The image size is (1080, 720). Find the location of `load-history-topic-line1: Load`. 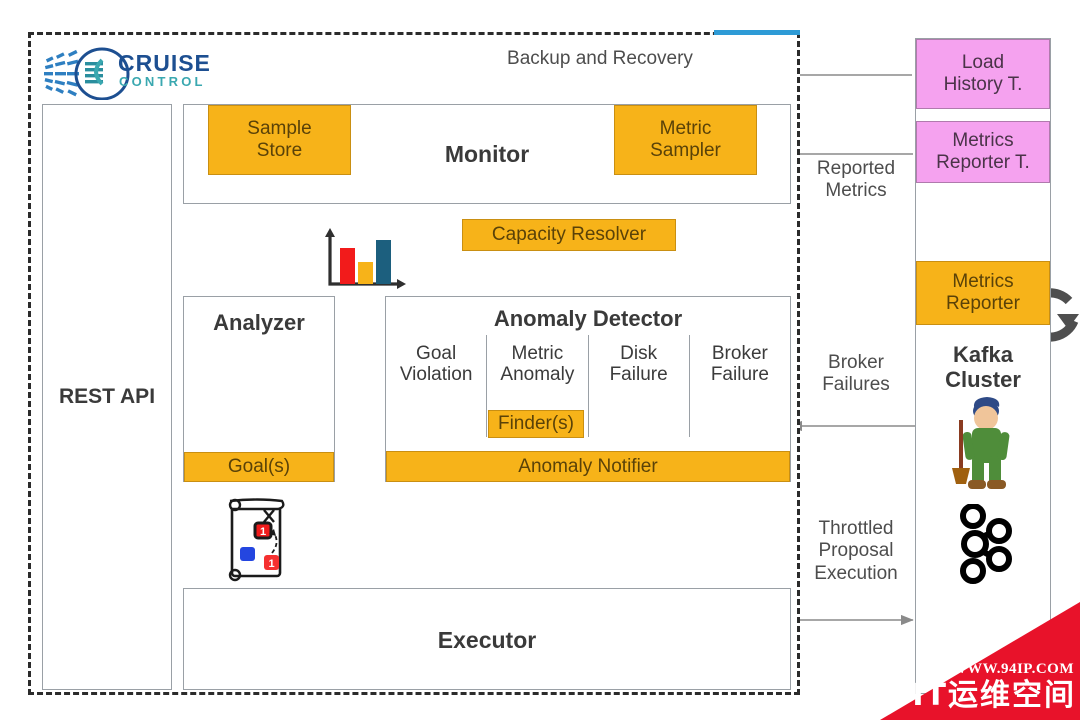

load-history-topic-line1: Load is located at coordinates (983, 63).